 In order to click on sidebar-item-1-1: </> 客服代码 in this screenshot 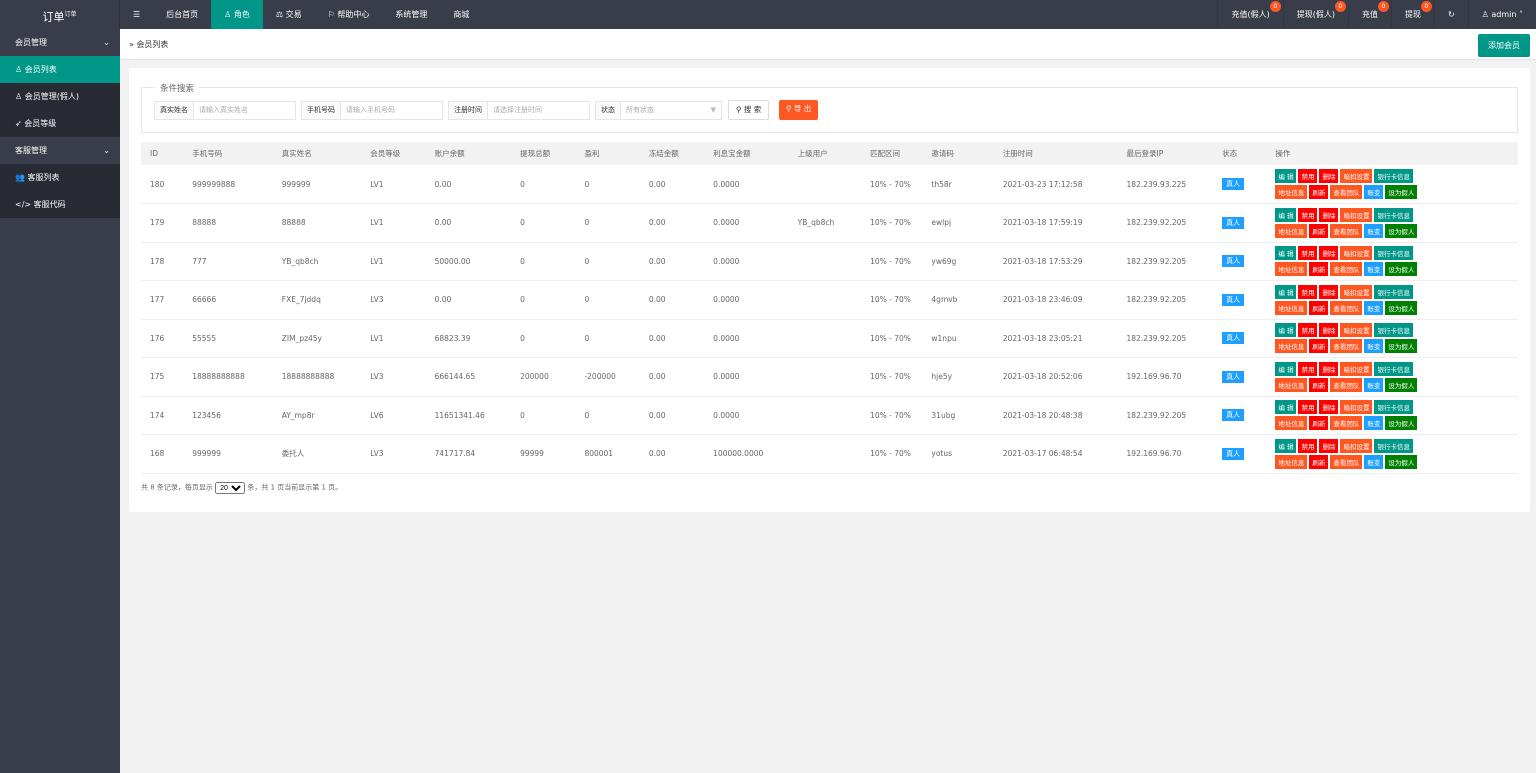, I will do `click(60, 204)`.